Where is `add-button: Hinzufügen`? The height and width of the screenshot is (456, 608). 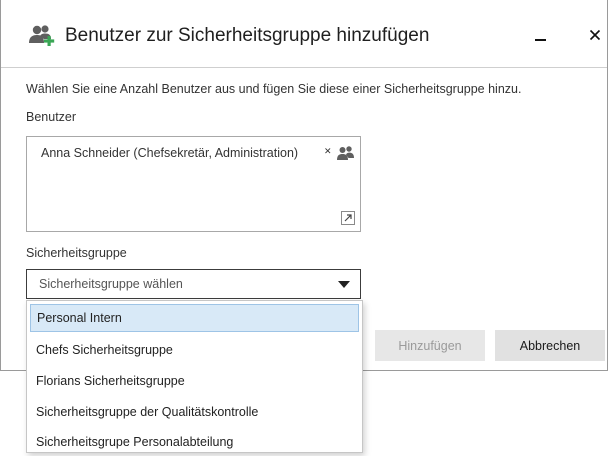 add-button: Hinzufügen is located at coordinates (430, 345).